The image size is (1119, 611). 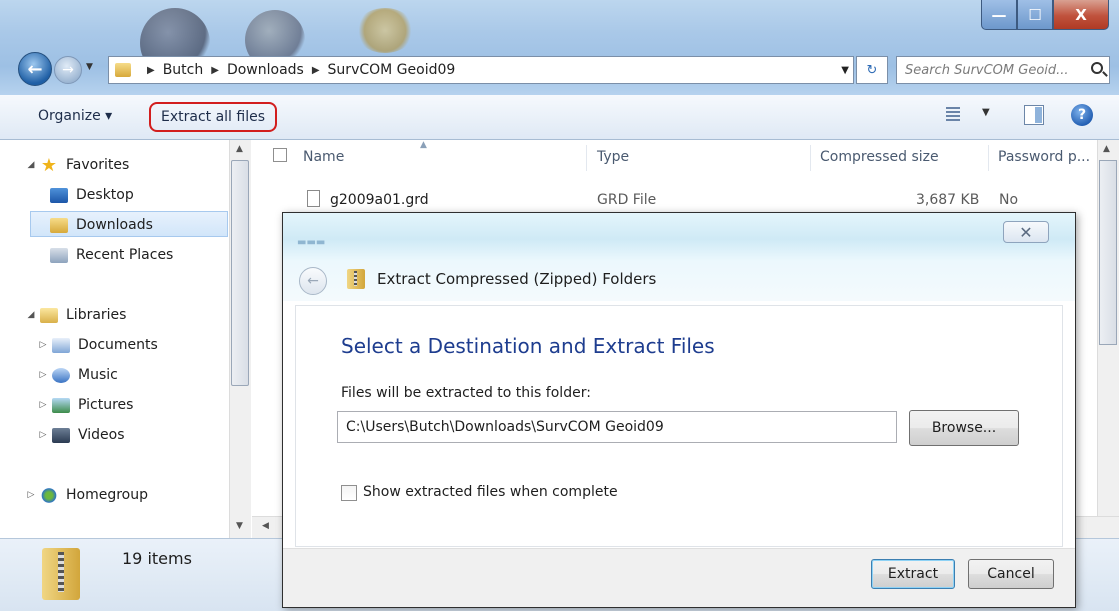 I want to click on forward-button: →, so click(x=68, y=70).